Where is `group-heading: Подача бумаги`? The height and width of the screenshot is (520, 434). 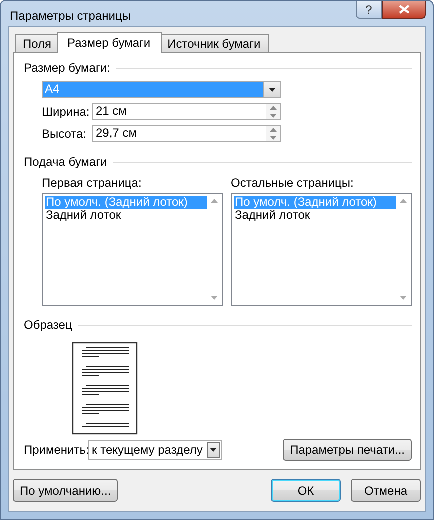 group-heading: Подача бумаги is located at coordinates (66, 162).